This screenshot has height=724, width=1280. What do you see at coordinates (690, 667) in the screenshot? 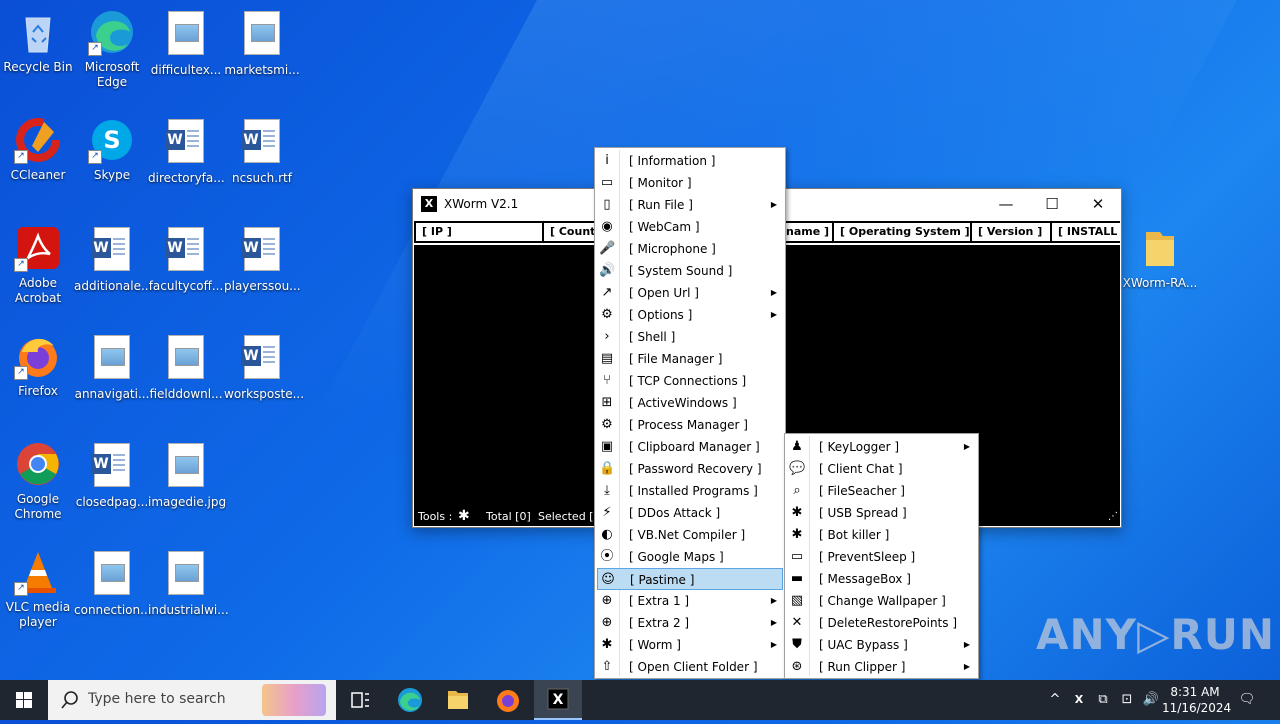
I see `menu-item: ⇧ [ Open Client Folder ]` at bounding box center [690, 667].